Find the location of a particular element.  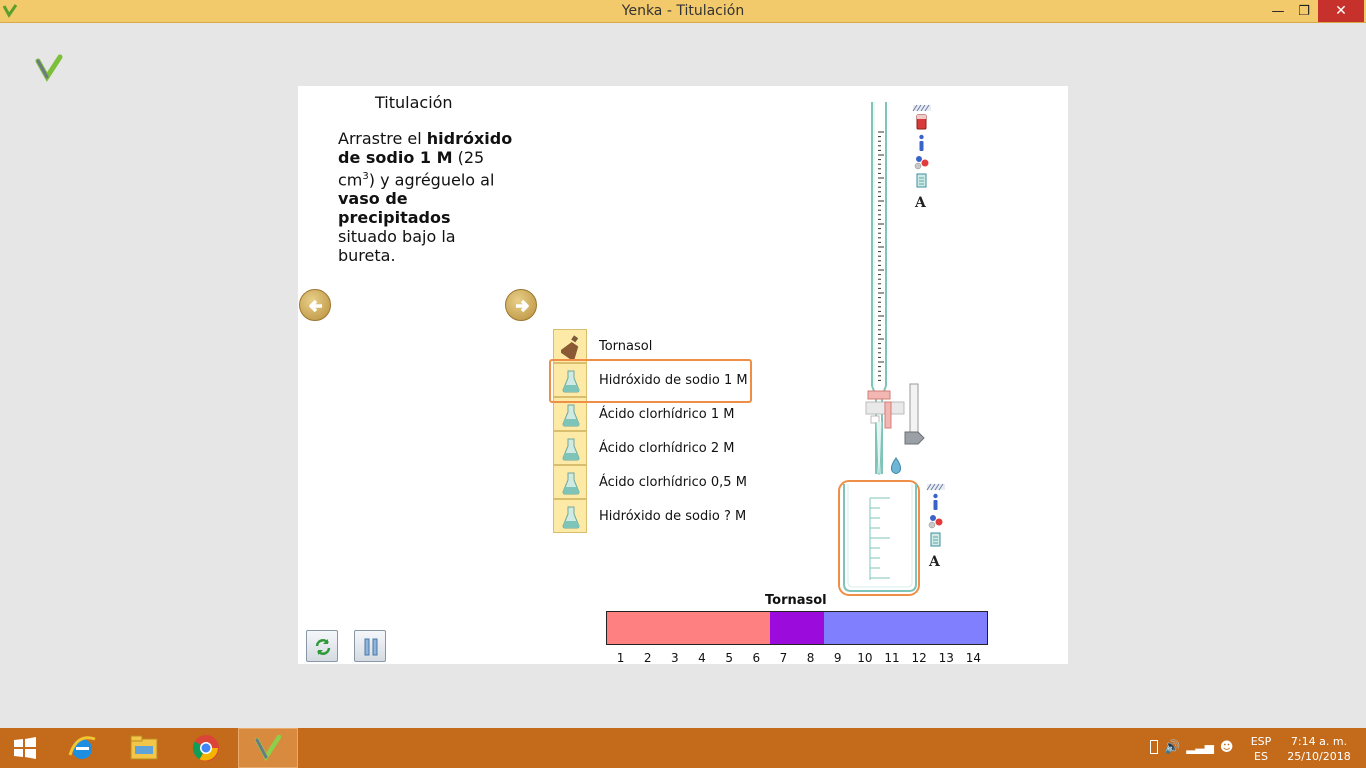

ph-tick-label: 10 is located at coordinates (865, 658).